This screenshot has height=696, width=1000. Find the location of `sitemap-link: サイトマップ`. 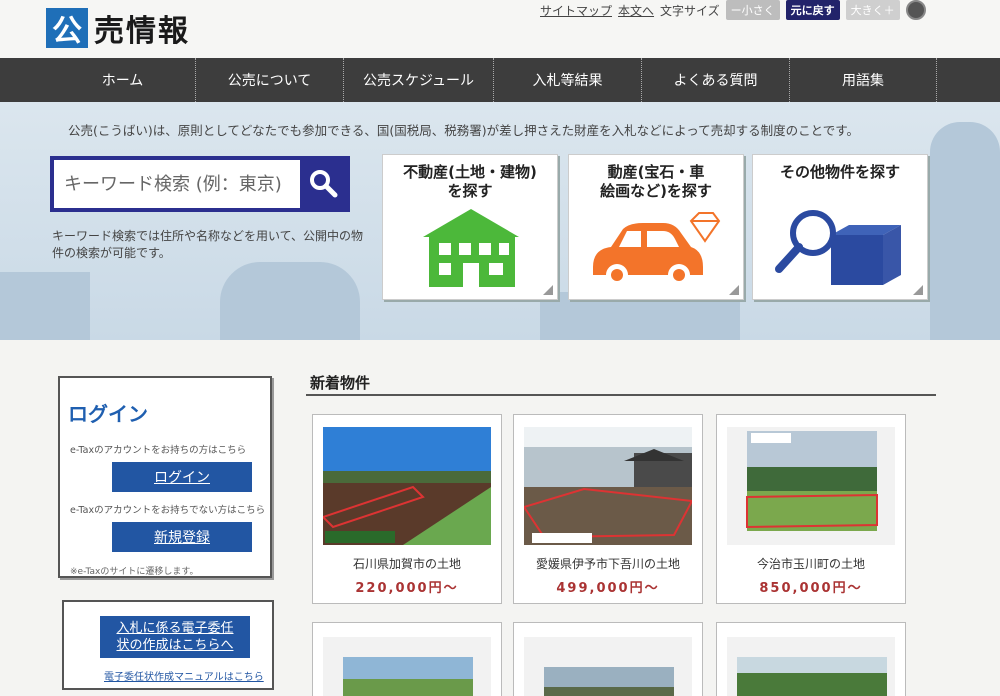

sitemap-link: サイトマップ is located at coordinates (576, 10).